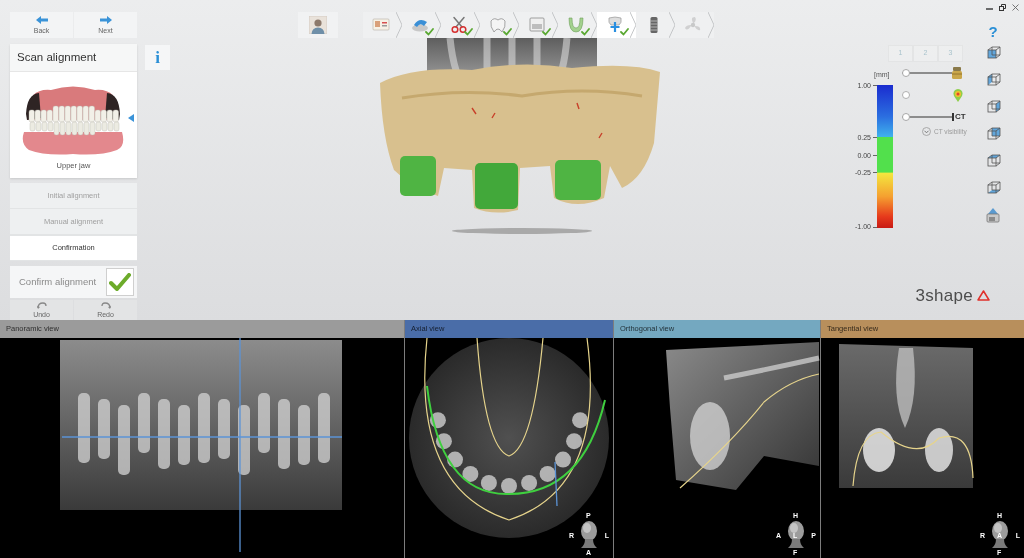  I want to click on tooth-crown-icon, so click(497, 25).